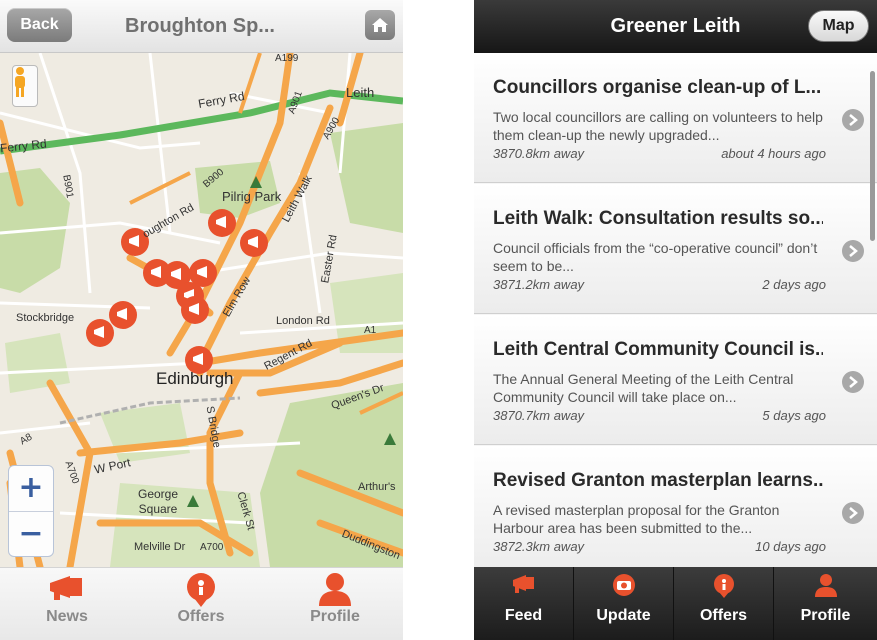  What do you see at coordinates (838, 26) in the screenshot?
I see `map-button: Map` at bounding box center [838, 26].